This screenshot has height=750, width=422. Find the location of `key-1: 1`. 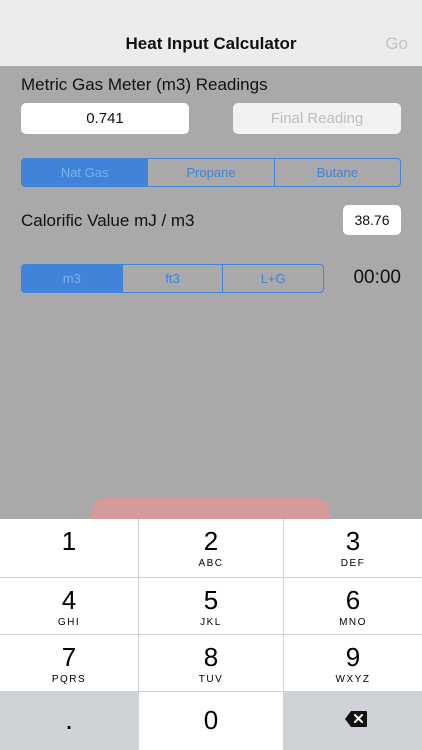

key-1: 1 is located at coordinates (69, 548).